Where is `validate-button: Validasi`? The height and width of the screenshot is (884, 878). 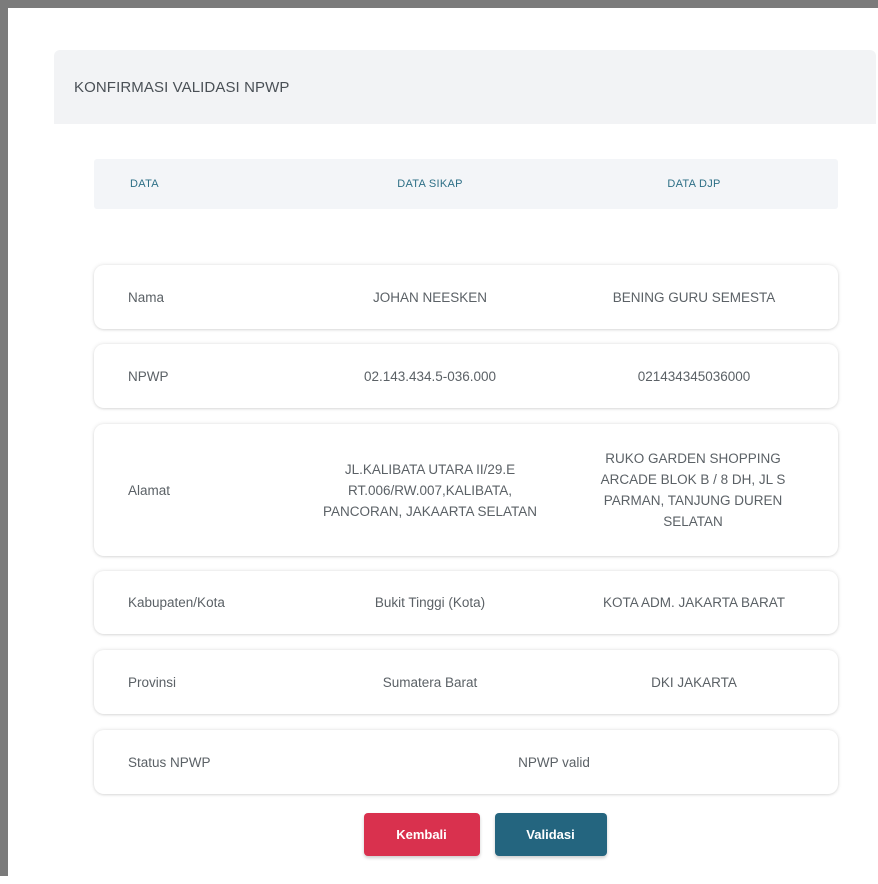 validate-button: Validasi is located at coordinates (550, 834).